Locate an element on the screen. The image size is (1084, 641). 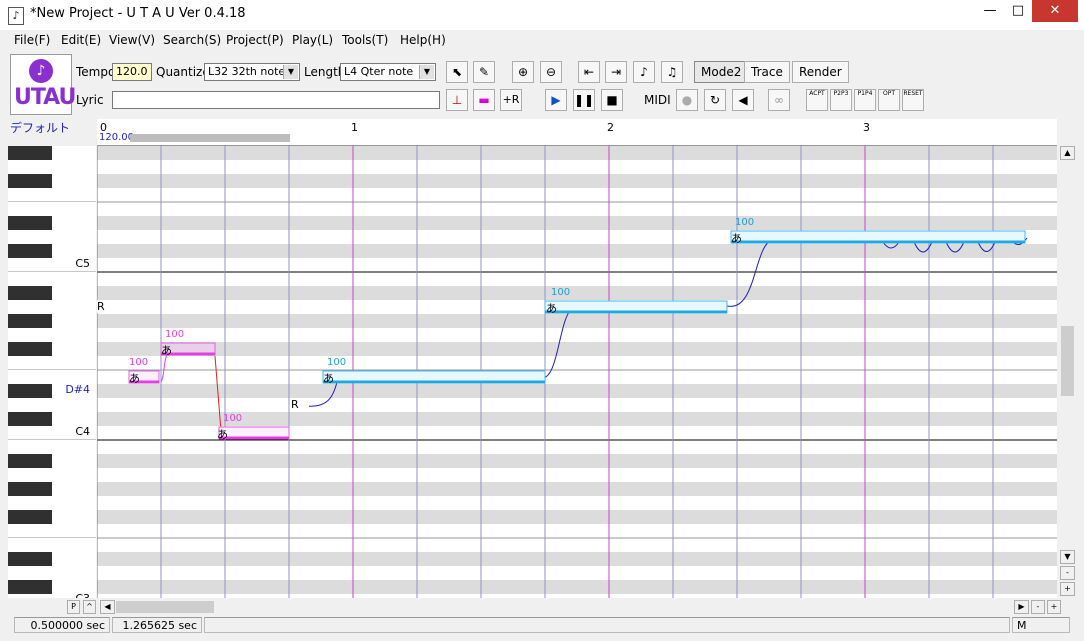
mode2-button: Mode2 is located at coordinates (721, 72).